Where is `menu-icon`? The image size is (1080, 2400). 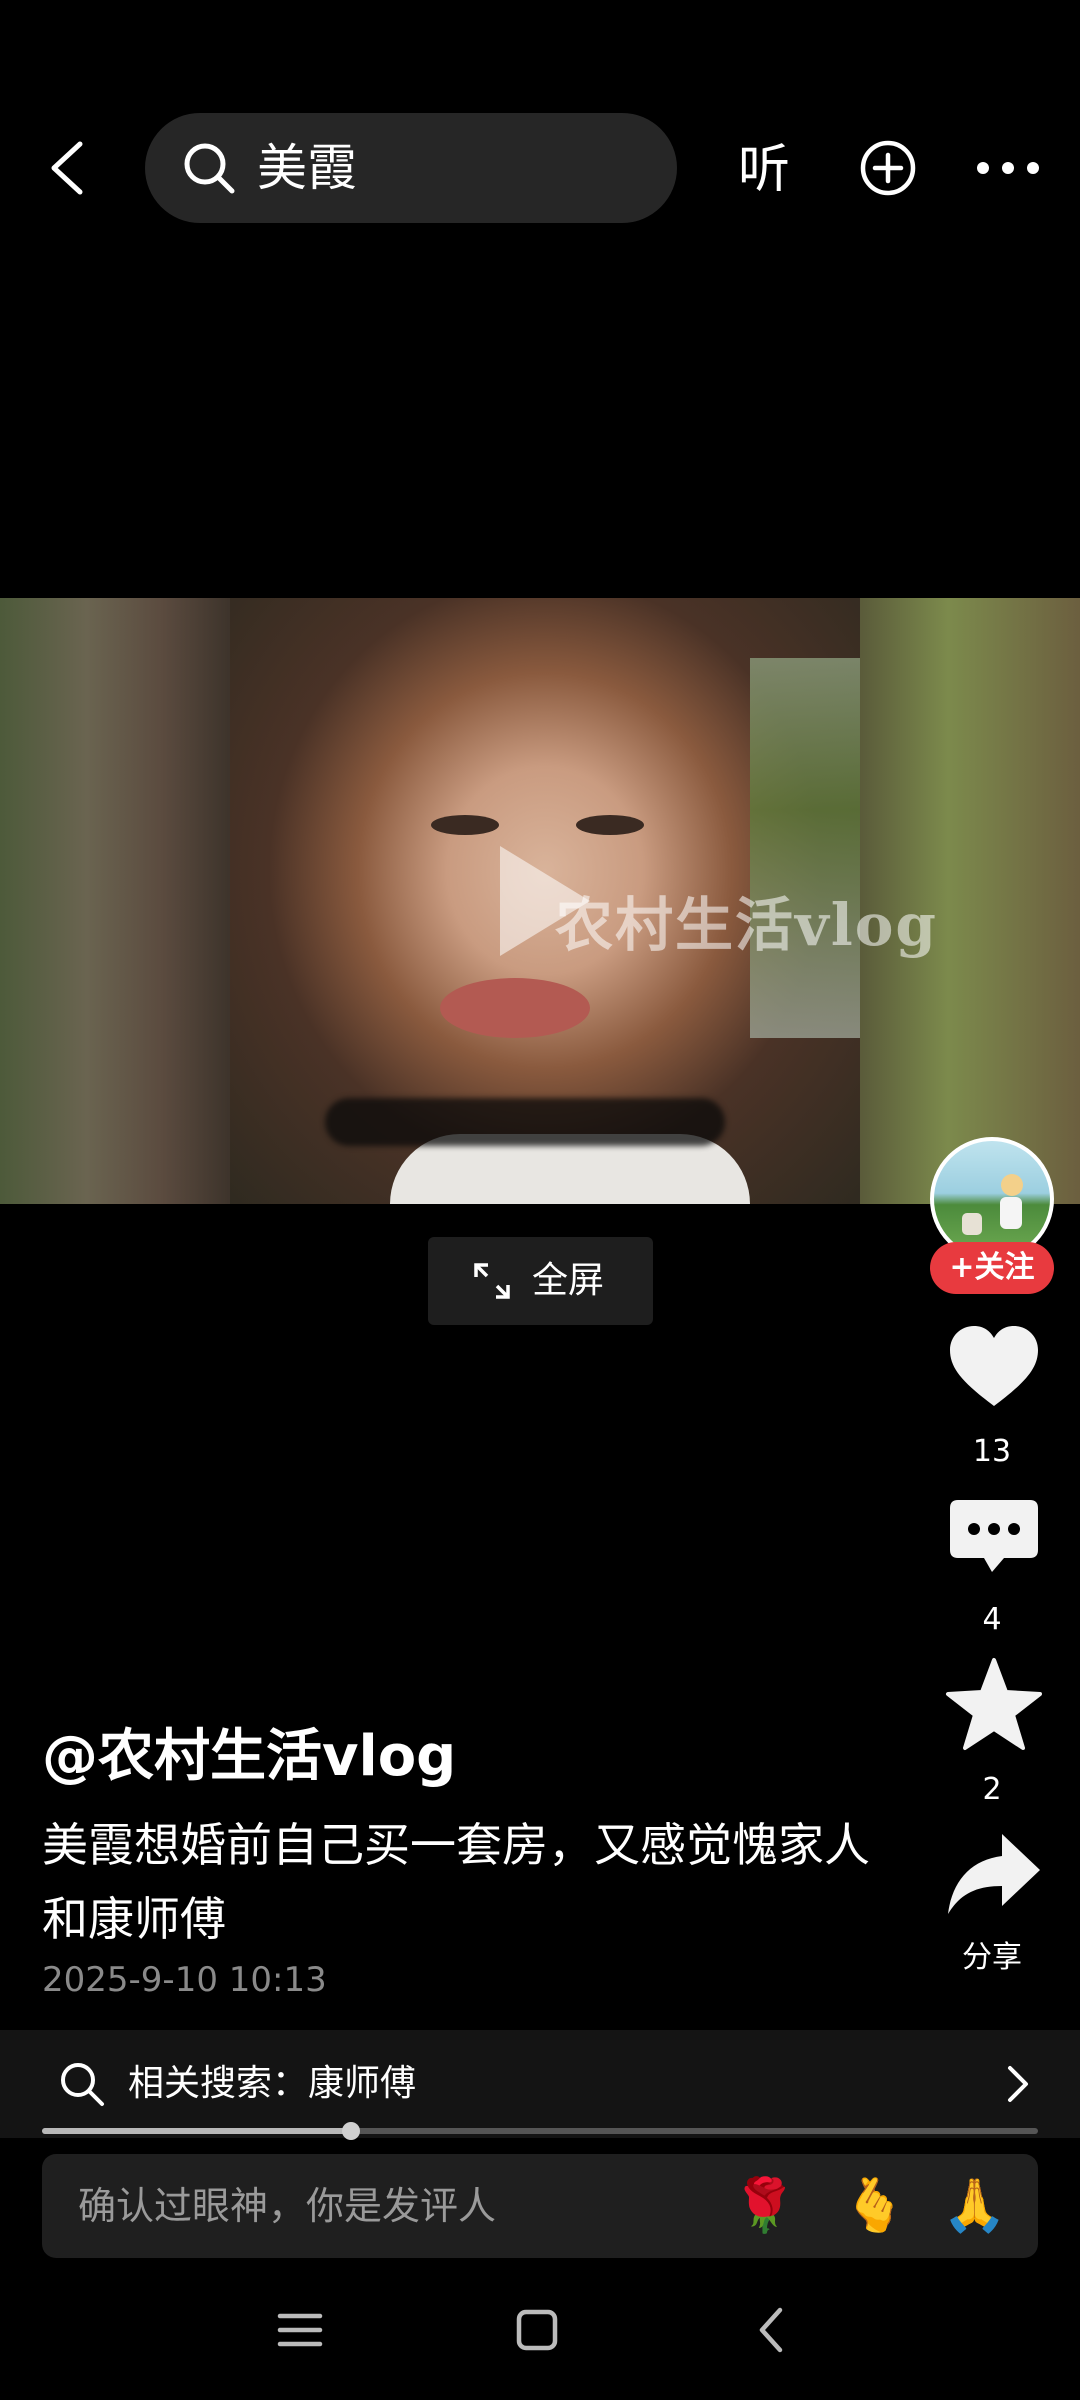
menu-icon is located at coordinates (300, 2330).